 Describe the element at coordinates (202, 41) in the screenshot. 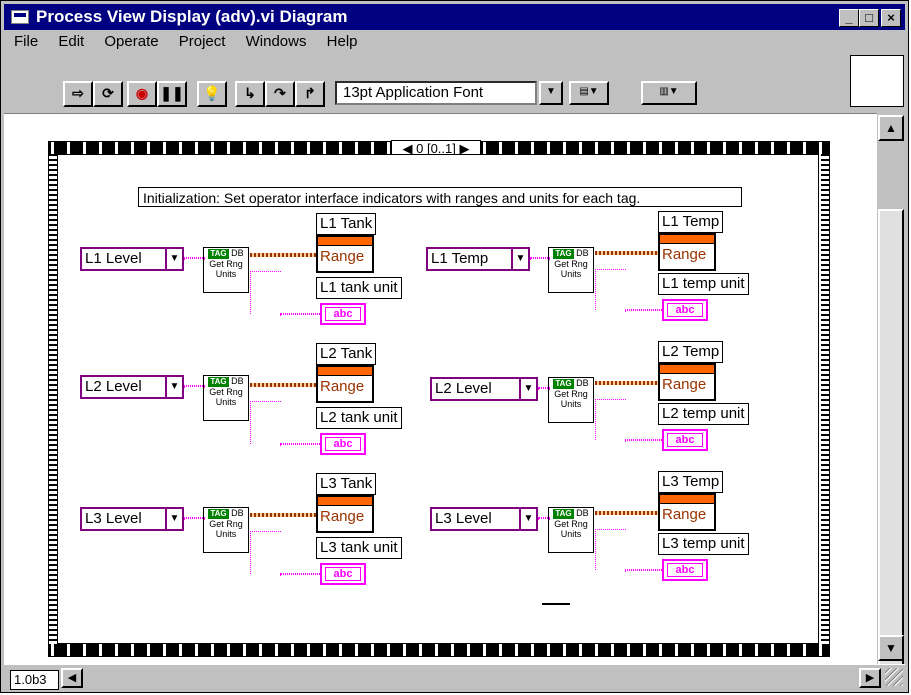

I see `menu-project: Project` at that location.